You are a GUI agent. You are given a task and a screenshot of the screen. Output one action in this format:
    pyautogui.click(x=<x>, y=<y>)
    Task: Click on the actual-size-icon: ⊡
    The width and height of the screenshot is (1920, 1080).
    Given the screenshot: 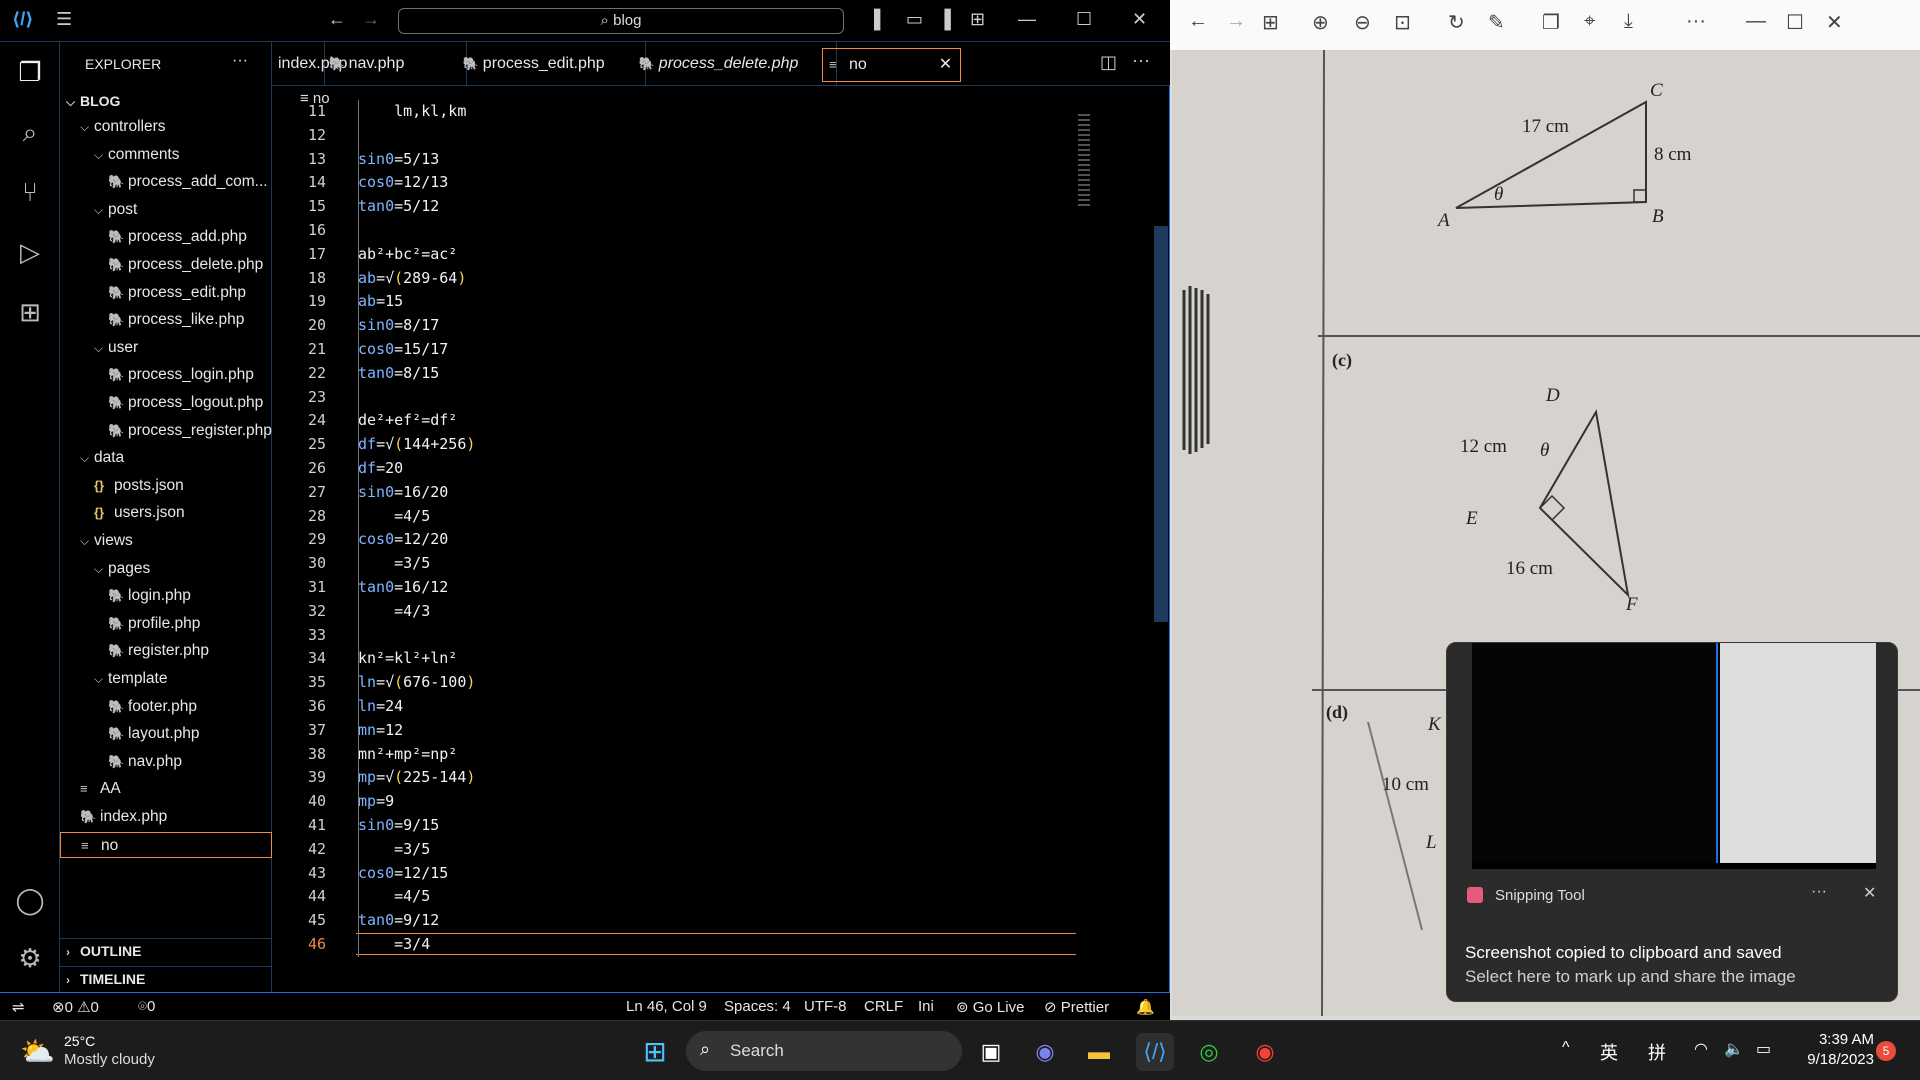 What is the action you would take?
    pyautogui.click(x=1402, y=22)
    